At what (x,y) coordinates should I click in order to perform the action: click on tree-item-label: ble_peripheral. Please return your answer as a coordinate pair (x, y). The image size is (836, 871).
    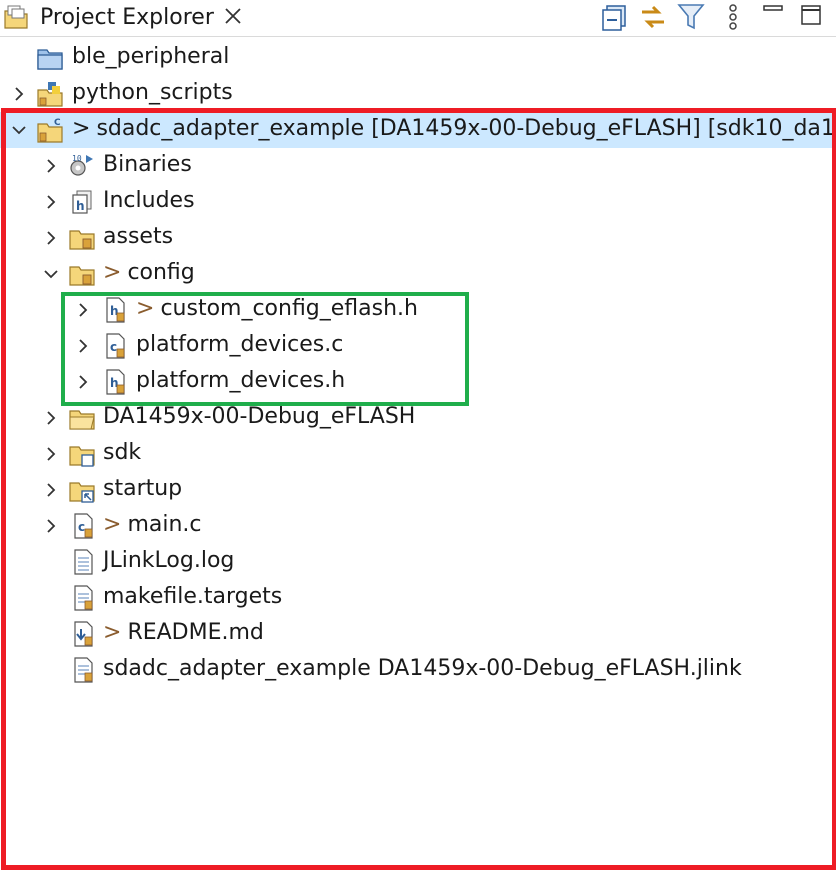
    Looking at the image, I should click on (151, 56).